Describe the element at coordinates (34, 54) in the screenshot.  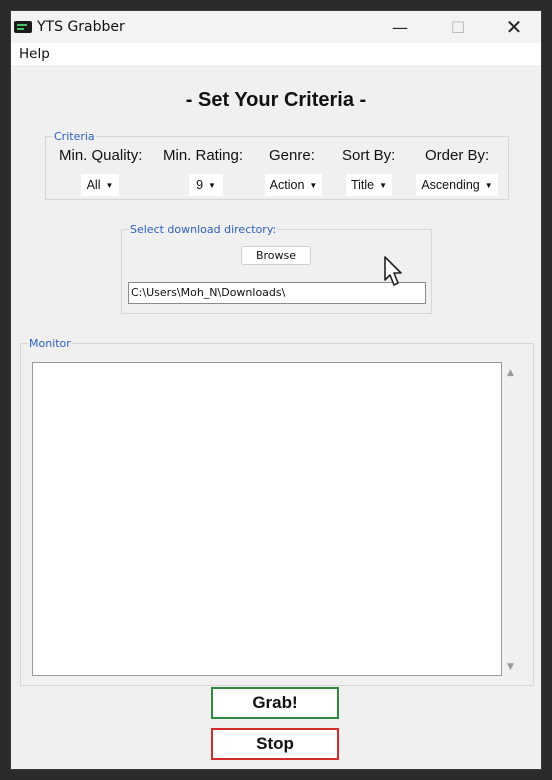
I see `menu-help: Help` at that location.